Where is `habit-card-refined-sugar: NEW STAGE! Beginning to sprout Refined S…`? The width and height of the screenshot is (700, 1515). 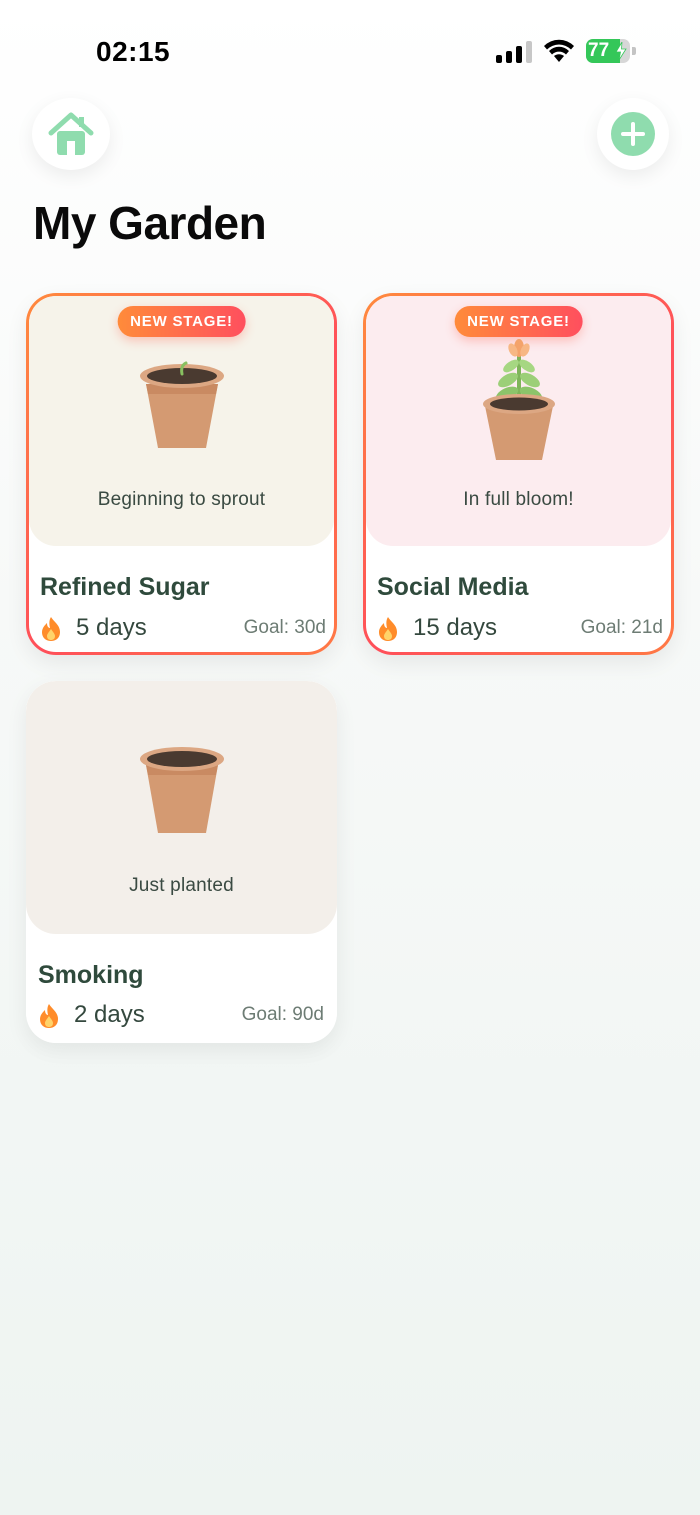 habit-card-refined-sugar: NEW STAGE! Beginning to sprout Refined S… is located at coordinates (181, 474).